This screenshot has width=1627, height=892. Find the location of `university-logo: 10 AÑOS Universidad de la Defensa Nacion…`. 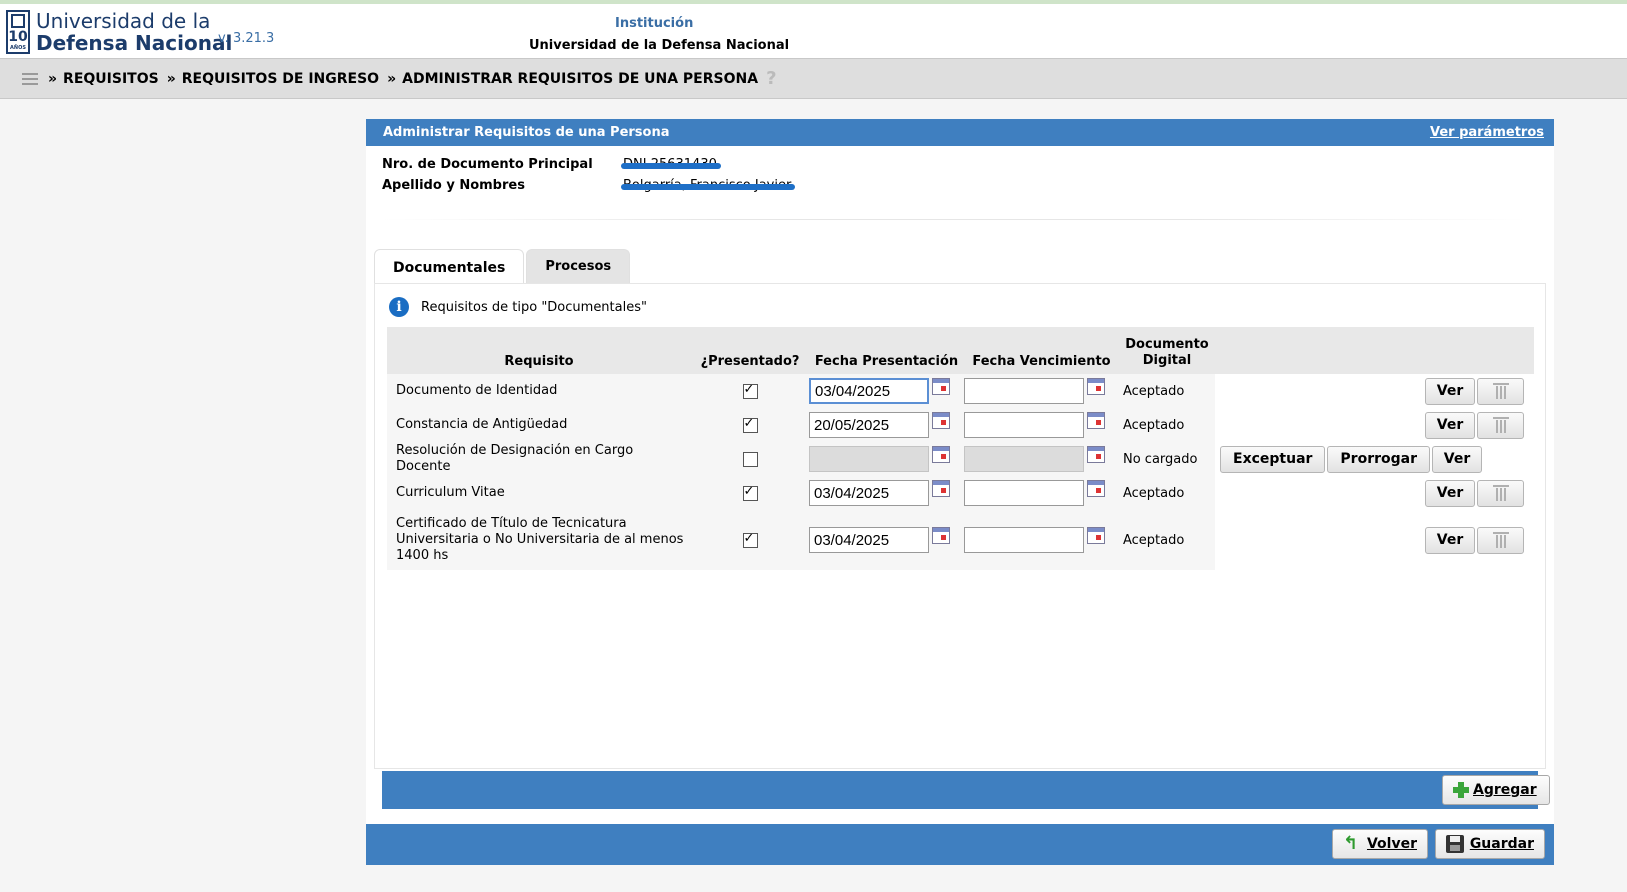

university-logo: 10 AÑOS Universidad de la Defensa Nacion… is located at coordinates (119, 32).